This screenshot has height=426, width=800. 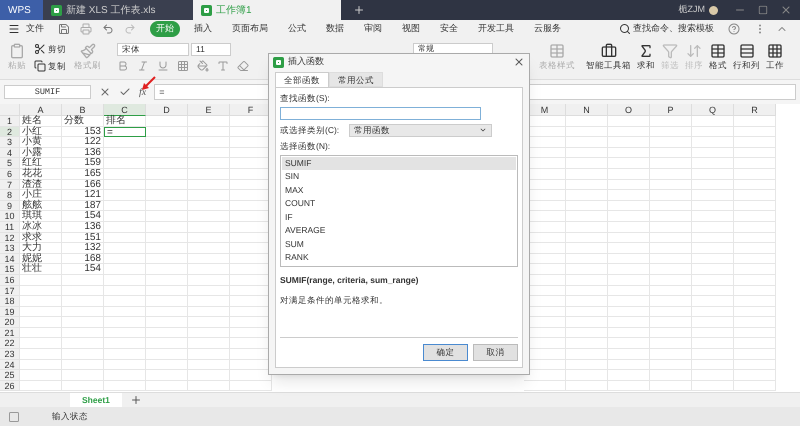 I want to click on function-signature: SUMIF(range, criteria, sum_range), so click(x=350, y=280).